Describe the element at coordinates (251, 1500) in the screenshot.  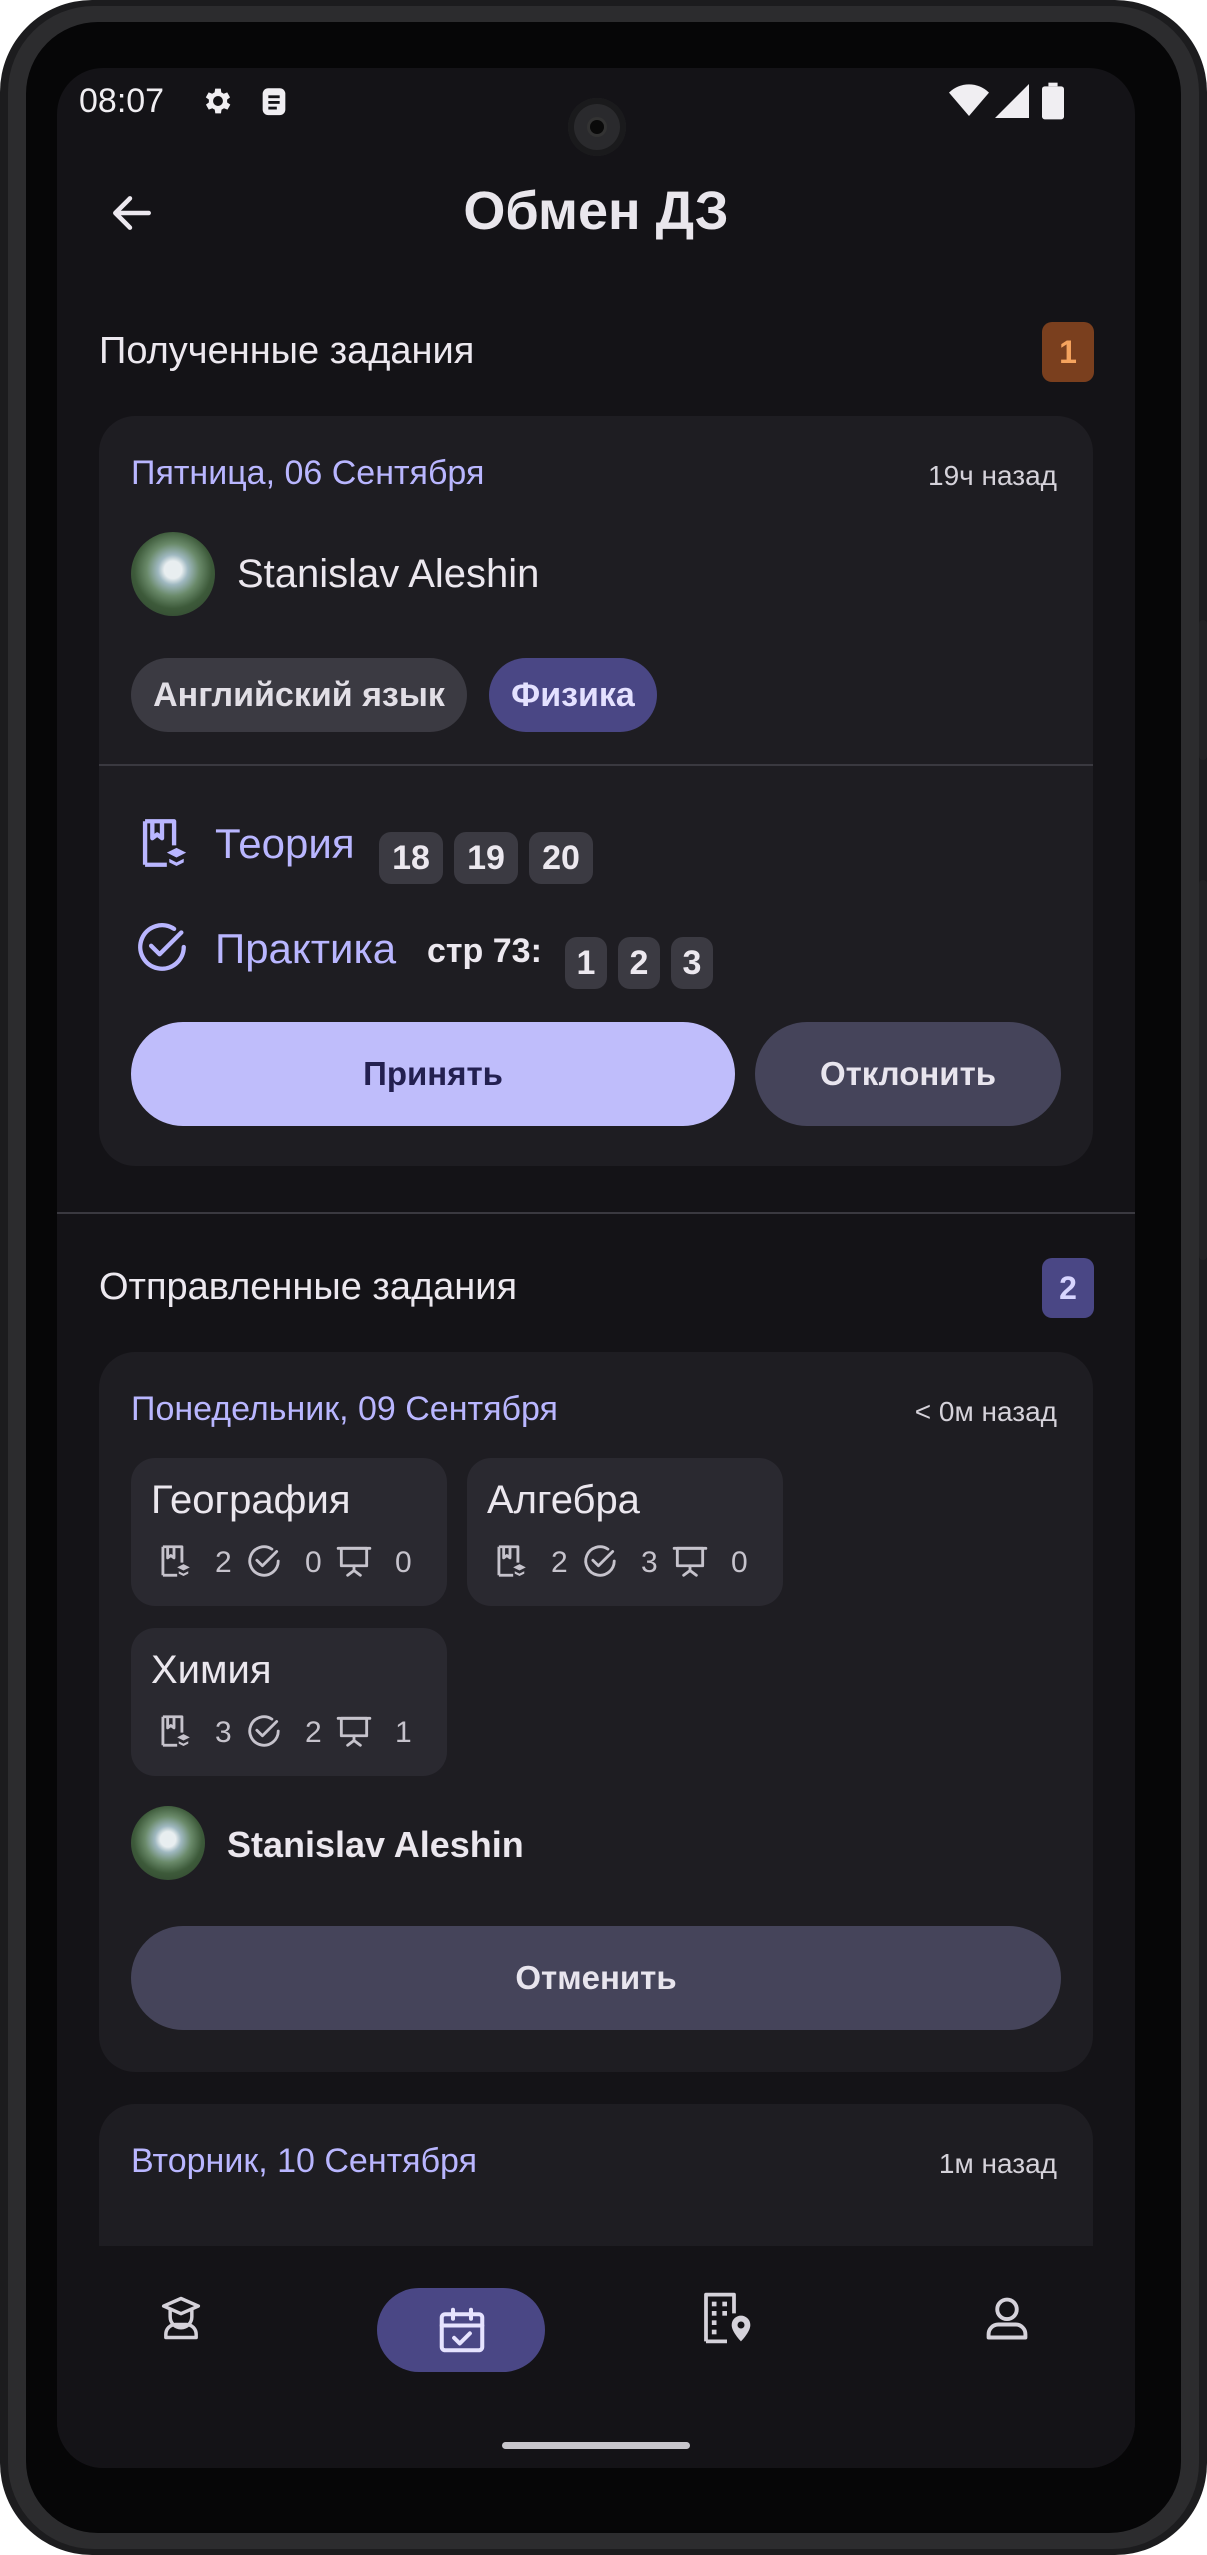
I see `subject-name: География` at that location.